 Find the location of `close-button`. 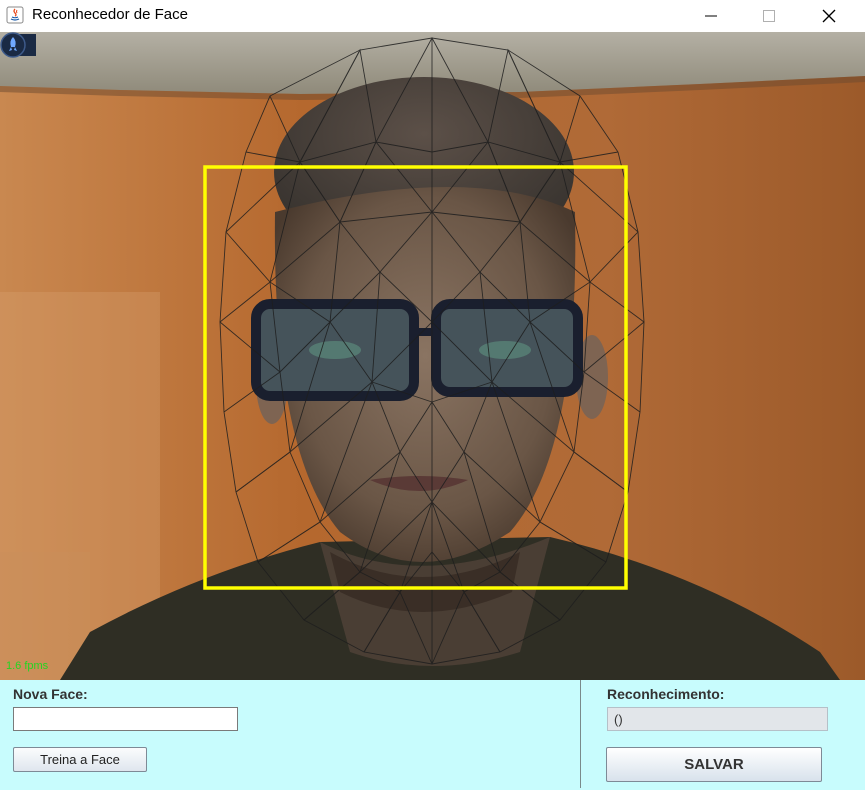

close-button is located at coordinates (829, 16).